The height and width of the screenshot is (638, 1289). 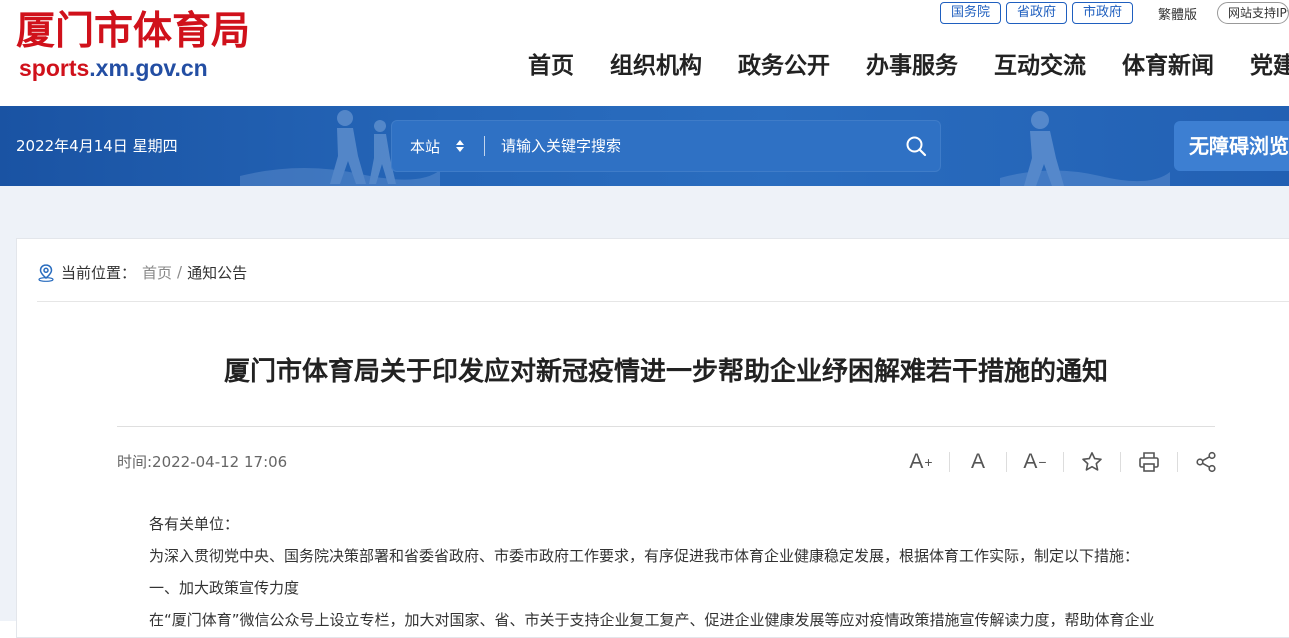 What do you see at coordinates (1231, 146) in the screenshot?
I see `accessibility-button: 无障碍浏览` at bounding box center [1231, 146].